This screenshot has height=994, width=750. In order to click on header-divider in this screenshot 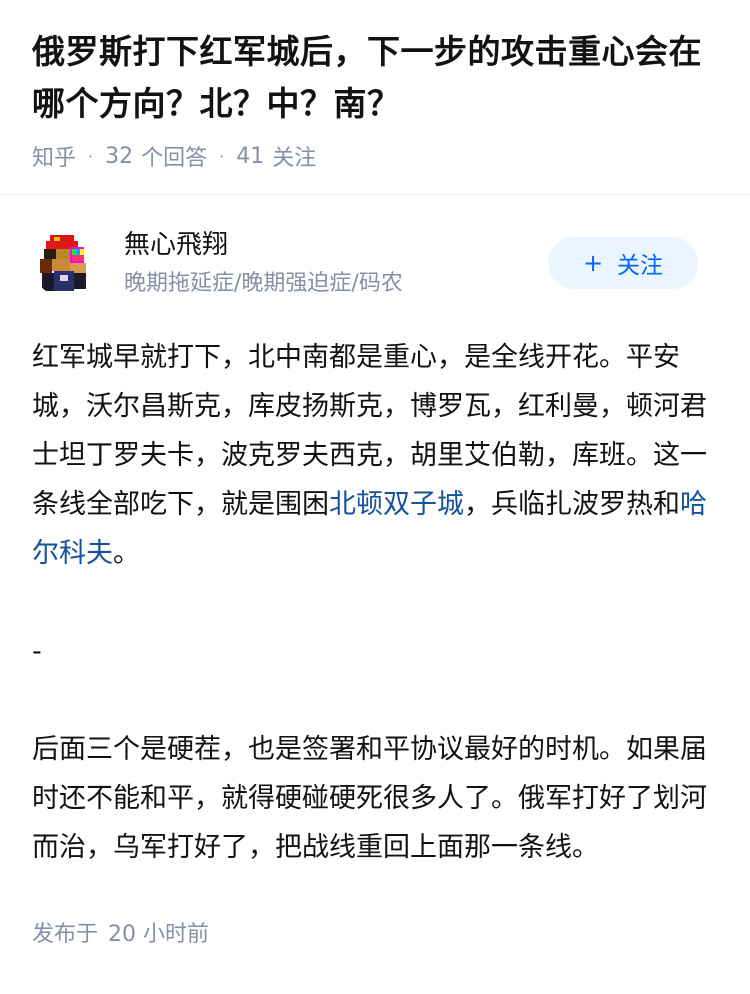, I will do `click(375, 194)`.